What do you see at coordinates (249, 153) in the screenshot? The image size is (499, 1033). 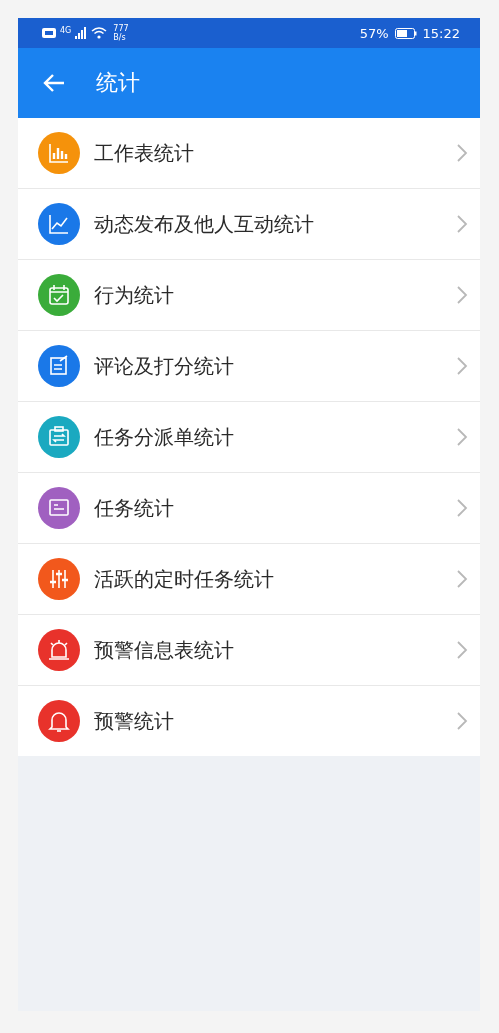 I see `menu-item: 工作表统计` at bounding box center [249, 153].